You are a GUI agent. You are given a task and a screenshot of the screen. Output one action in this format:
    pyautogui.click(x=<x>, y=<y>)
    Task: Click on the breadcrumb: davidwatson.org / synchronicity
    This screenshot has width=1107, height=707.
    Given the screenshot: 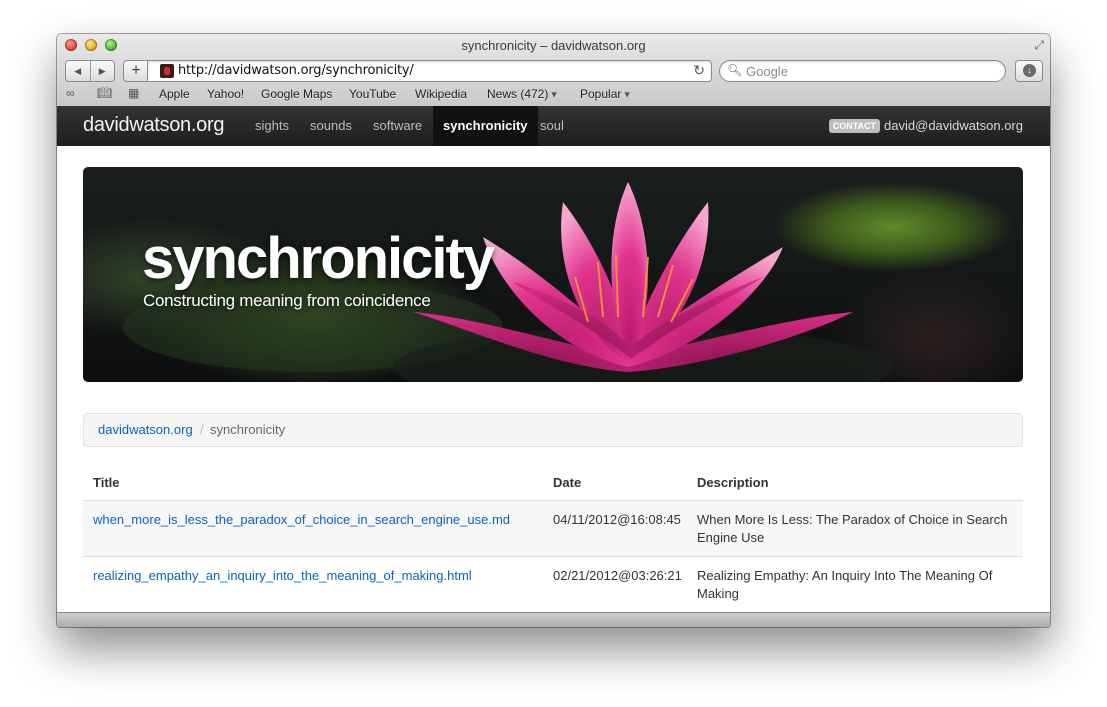 What is the action you would take?
    pyautogui.click(x=553, y=430)
    